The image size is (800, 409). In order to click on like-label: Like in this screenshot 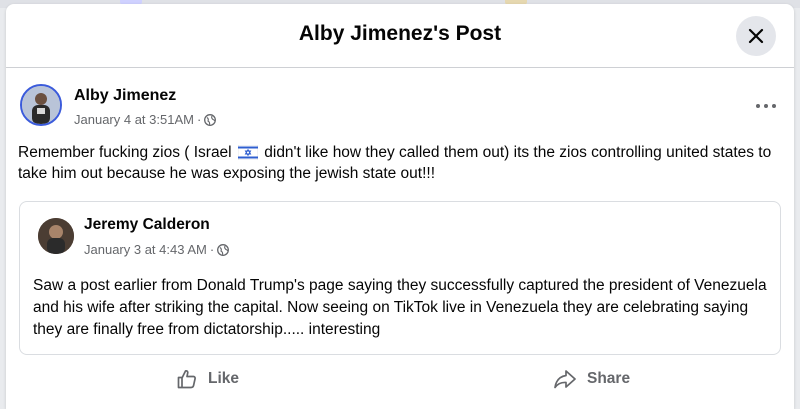, I will do `click(224, 378)`.